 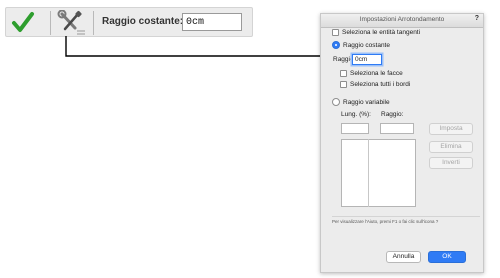 What do you see at coordinates (397, 128) in the screenshot?
I see `variable-radius-input` at bounding box center [397, 128].